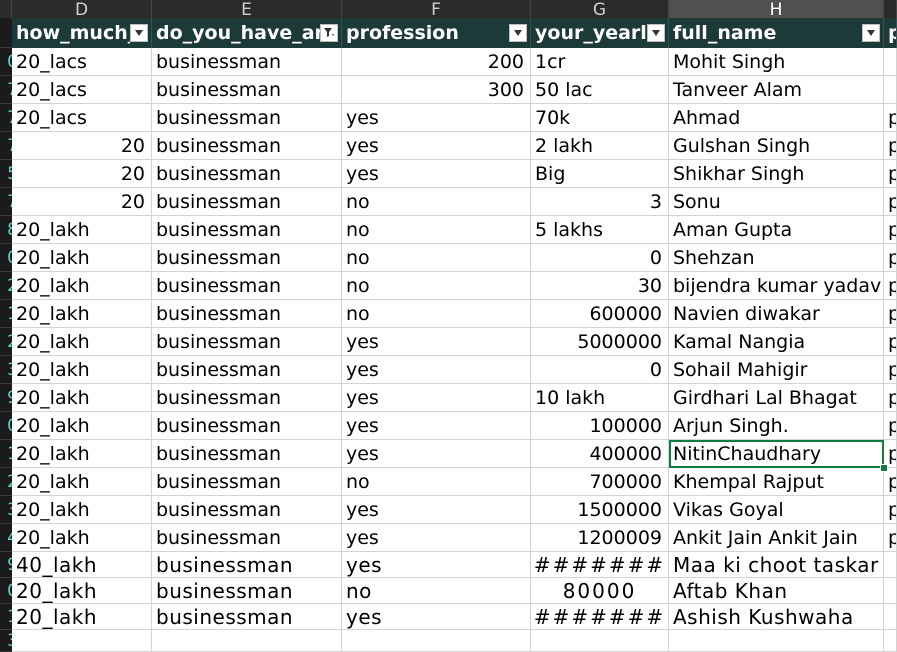 The height and width of the screenshot is (652, 897). Describe the element at coordinates (776, 9) in the screenshot. I see `column-letter-h: H` at that location.